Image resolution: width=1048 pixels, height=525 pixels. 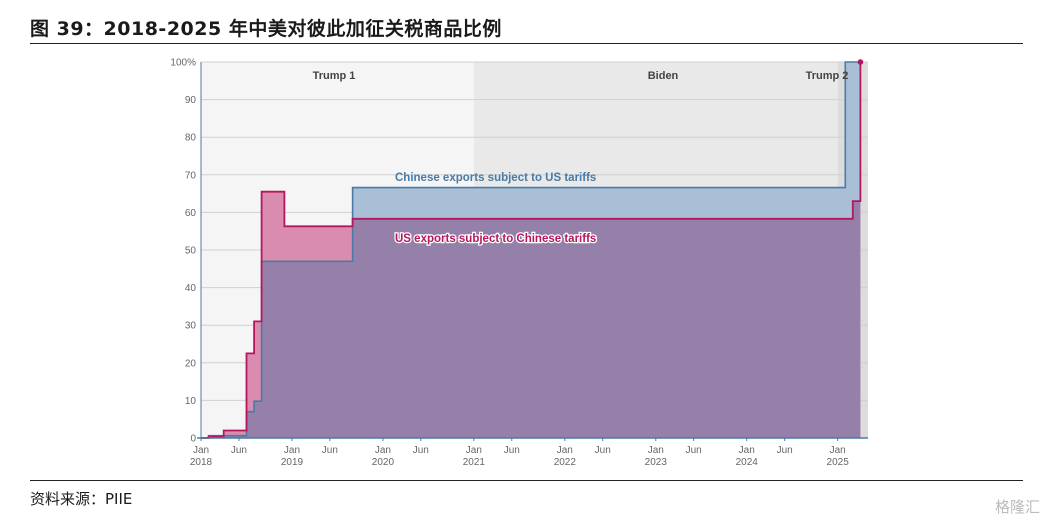 I want to click on y-tick-label: 50, so click(x=191, y=251).